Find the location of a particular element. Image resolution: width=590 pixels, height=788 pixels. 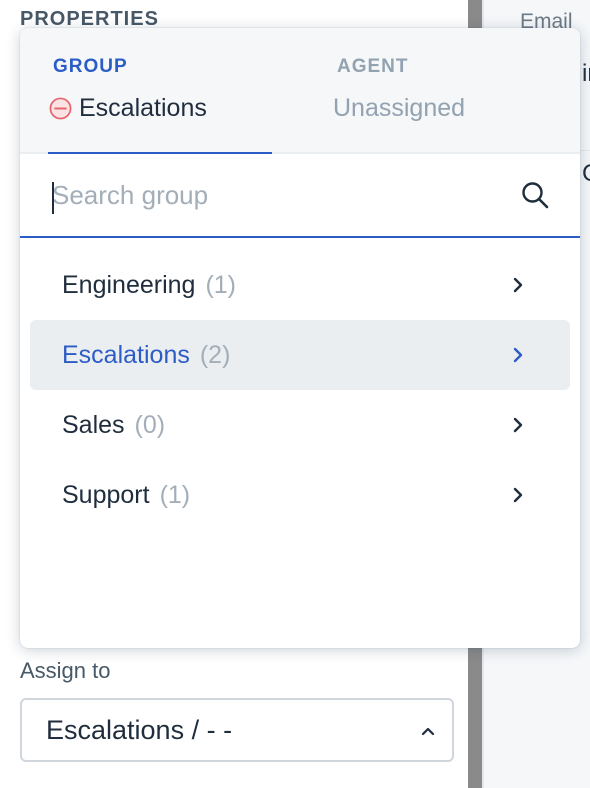

group-name: Engineering is located at coordinates (129, 284).